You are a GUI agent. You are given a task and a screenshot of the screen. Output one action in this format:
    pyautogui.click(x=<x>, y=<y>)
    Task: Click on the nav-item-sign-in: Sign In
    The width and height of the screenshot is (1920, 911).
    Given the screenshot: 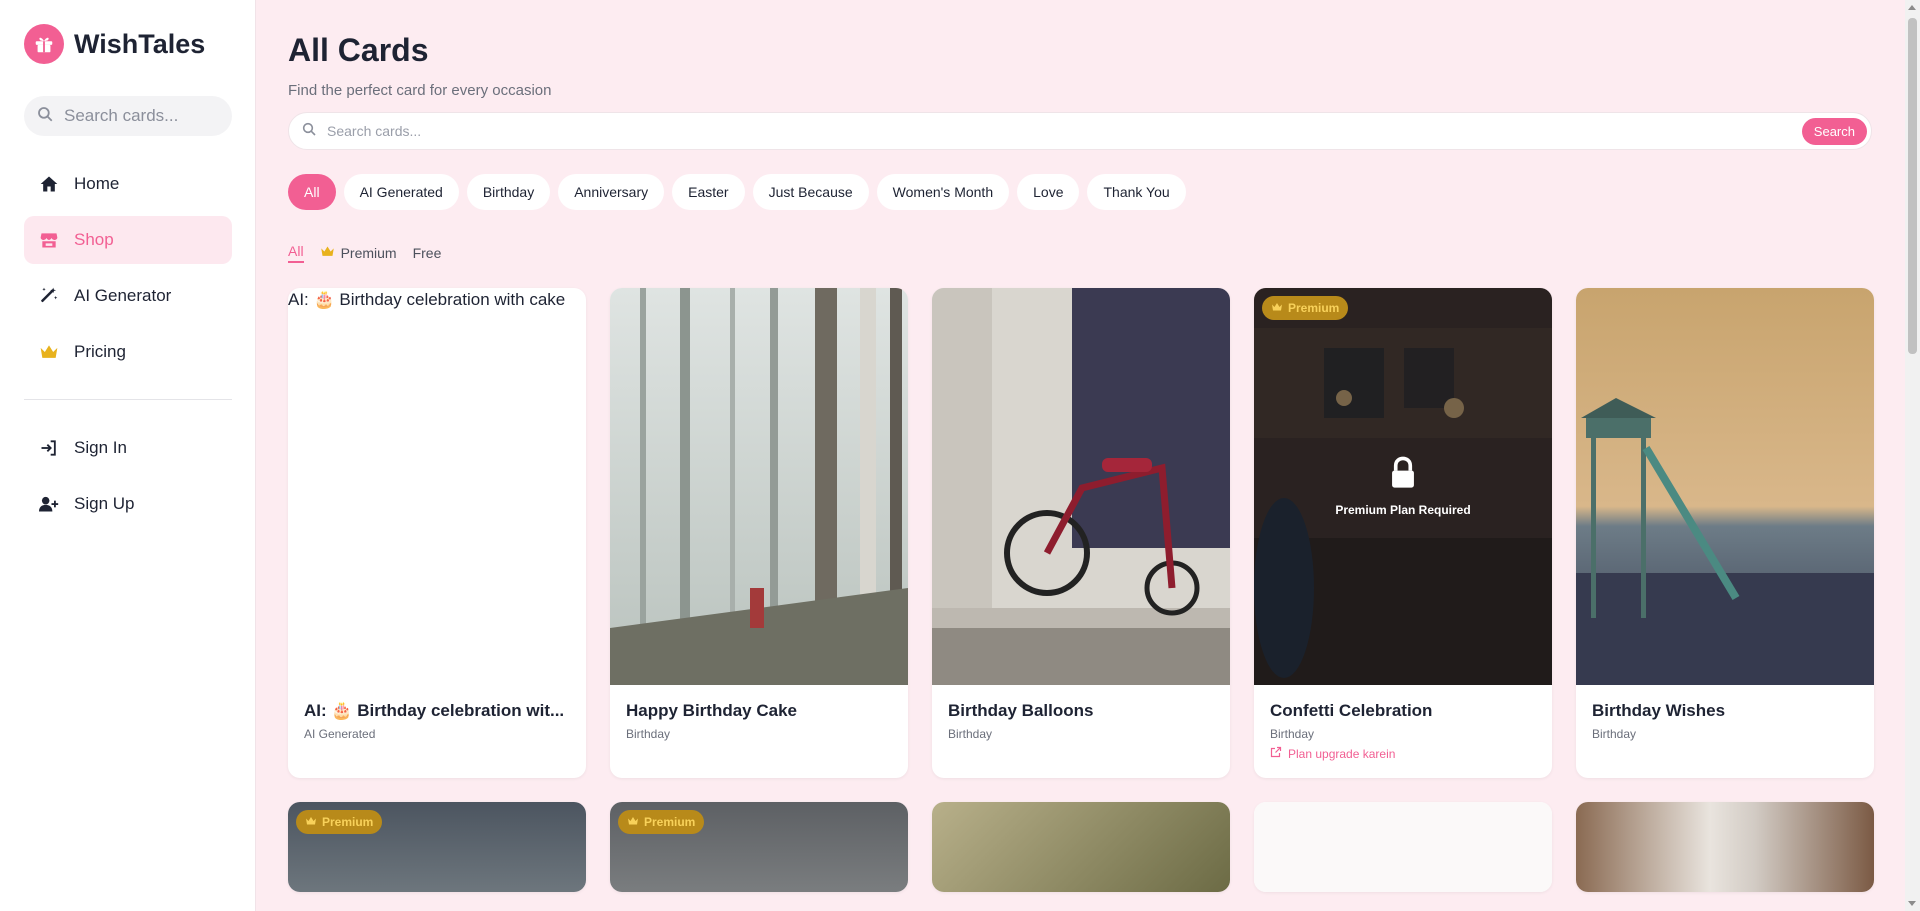 What is the action you would take?
    pyautogui.click(x=128, y=448)
    